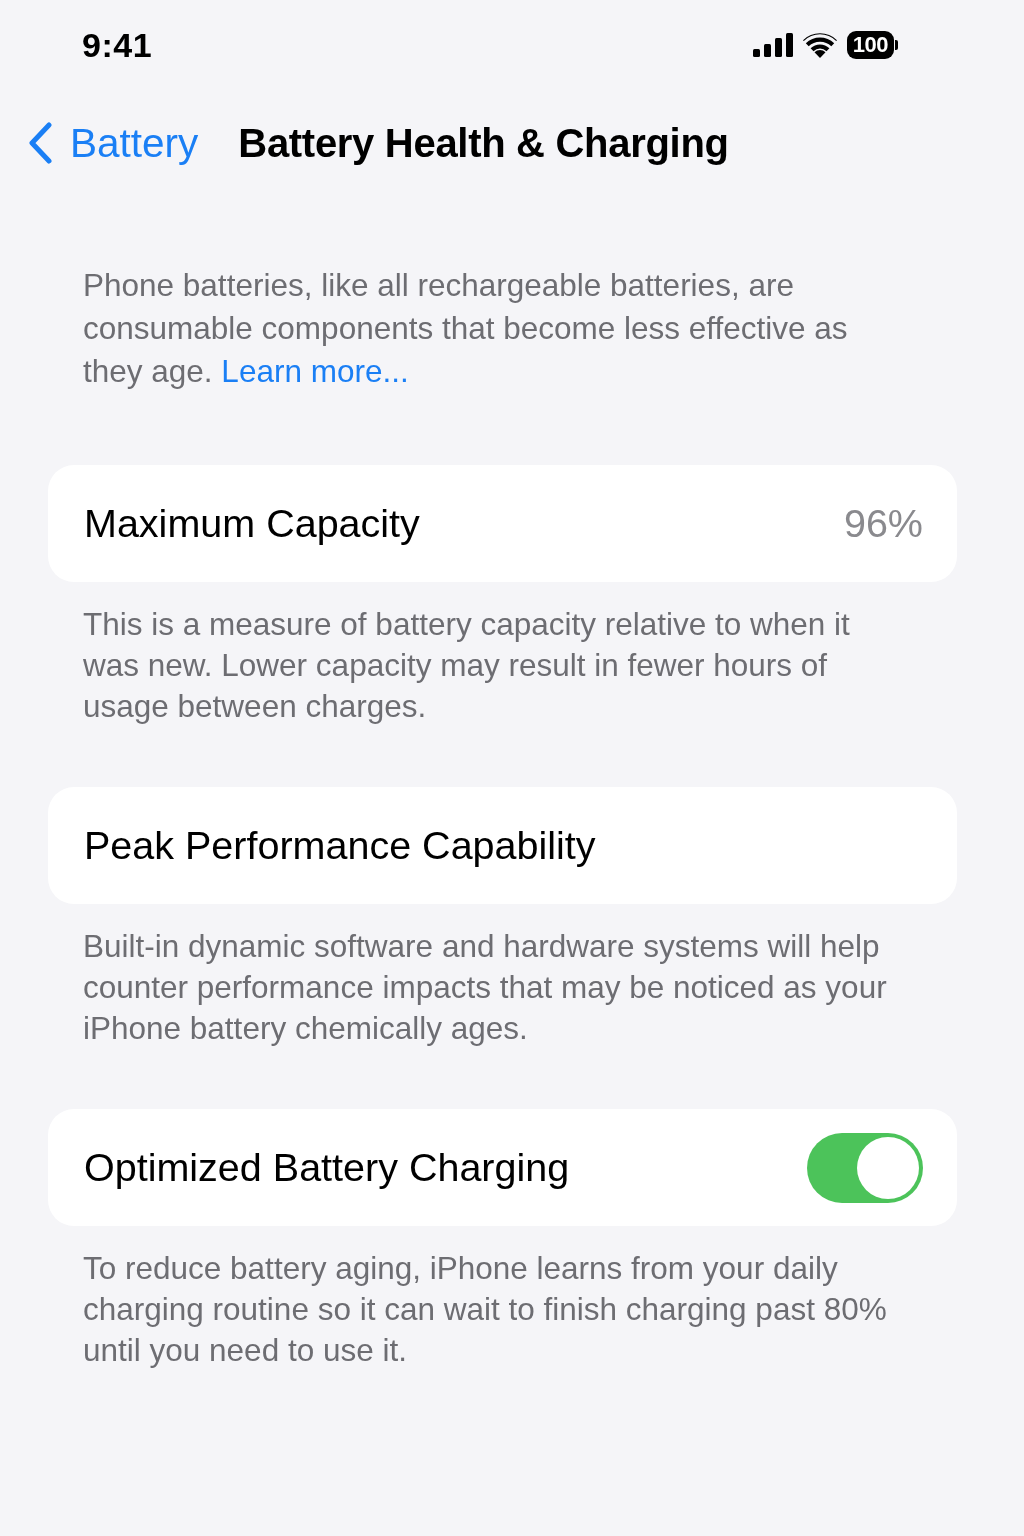 The image size is (1024, 1536). Describe the element at coordinates (485, 1309) in the screenshot. I see `section-footer-text: To reduce battery aging, iPhone learns from your daily charging routine so it can wait to finish charging past 80% until you need to use it.` at that location.